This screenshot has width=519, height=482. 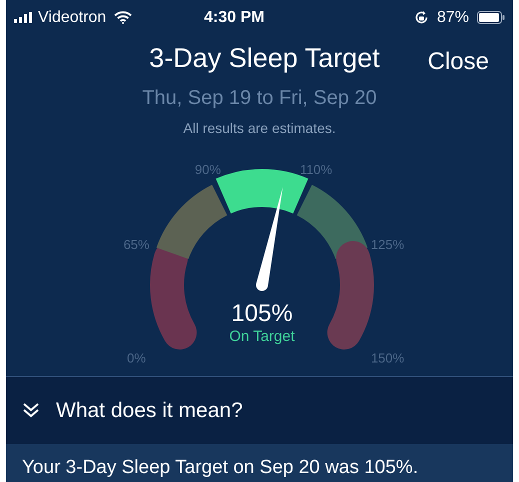 What do you see at coordinates (207, 169) in the screenshot?
I see `tick-label: 90%` at bounding box center [207, 169].